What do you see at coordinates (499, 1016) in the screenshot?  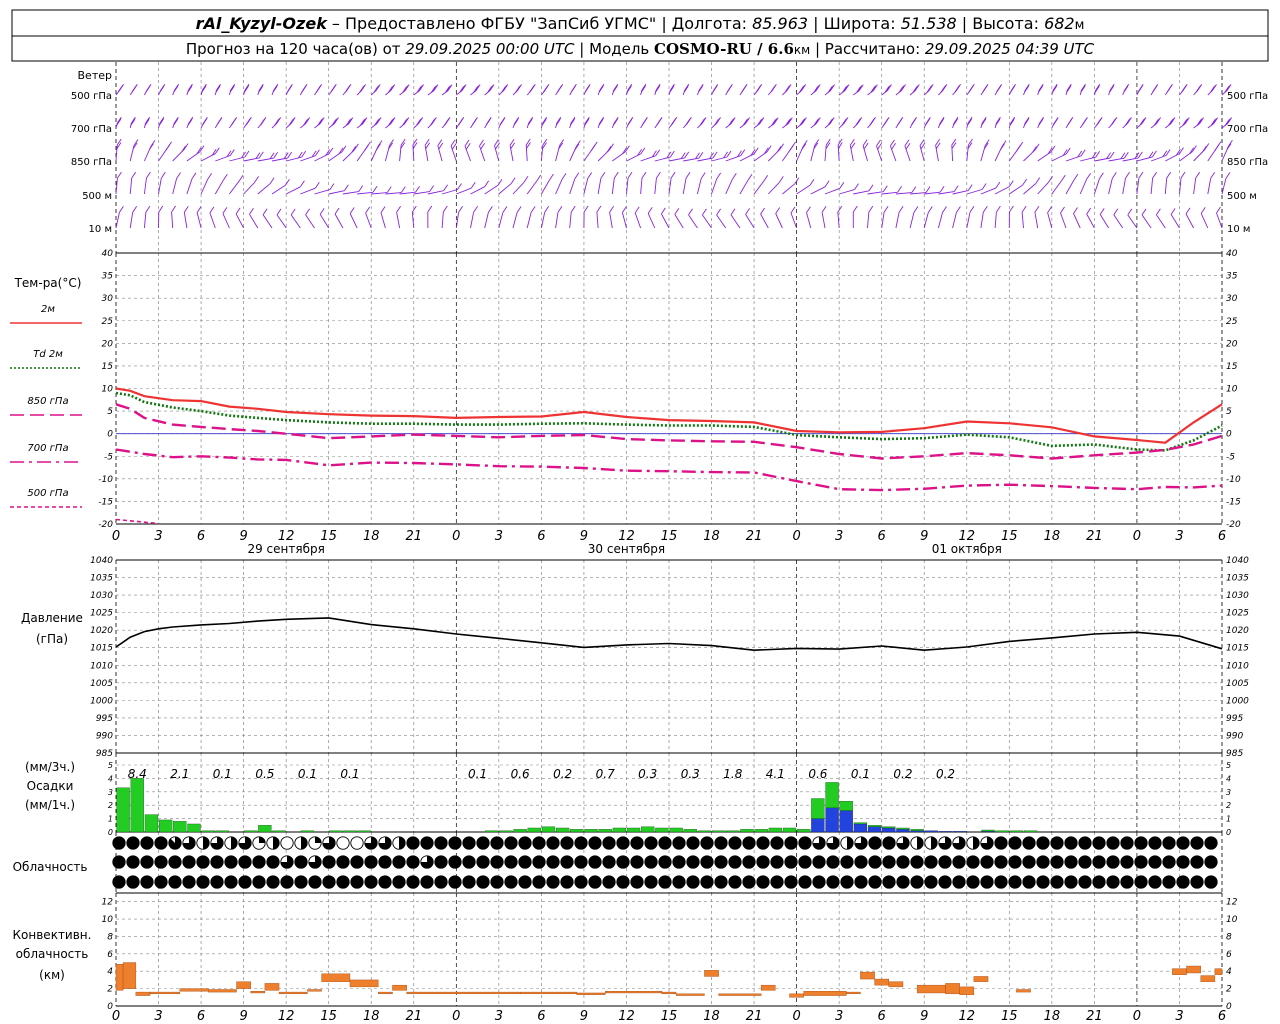 I see `hour-tick-label: 3` at bounding box center [499, 1016].